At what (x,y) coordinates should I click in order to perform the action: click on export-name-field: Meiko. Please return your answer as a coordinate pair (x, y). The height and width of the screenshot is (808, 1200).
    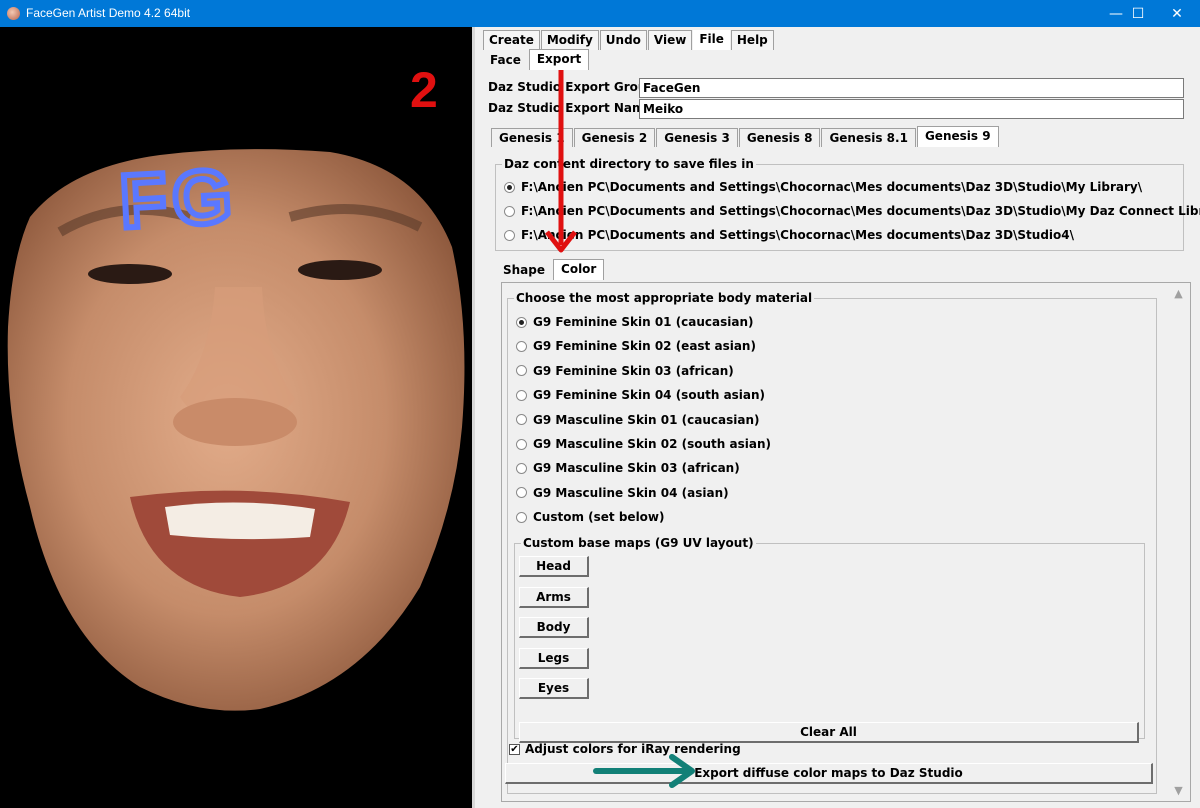
    Looking at the image, I should click on (911, 109).